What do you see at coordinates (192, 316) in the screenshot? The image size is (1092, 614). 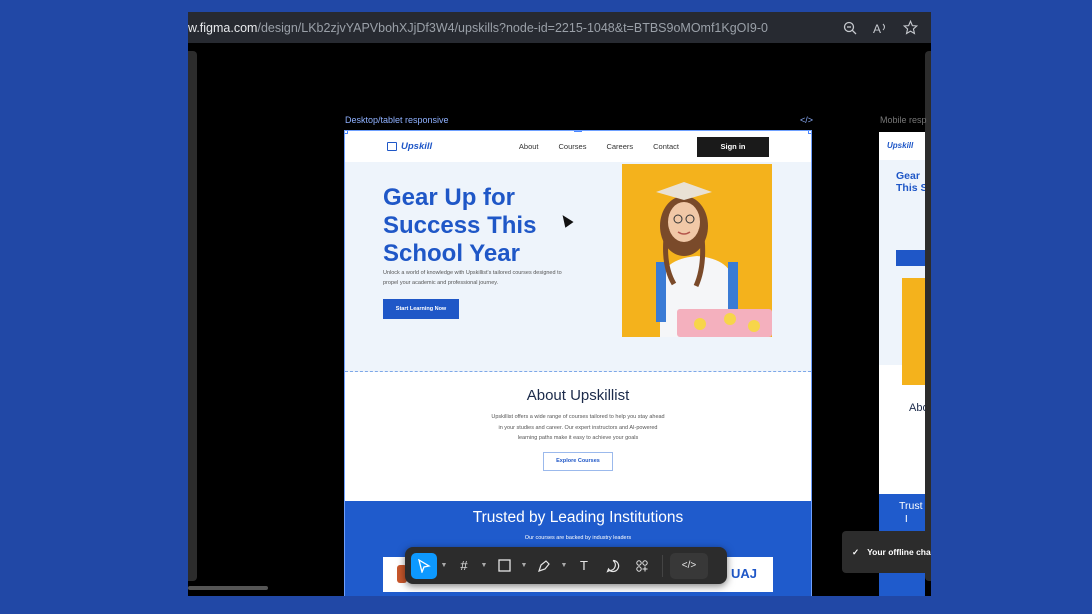 I see `layers-panel-edge` at bounding box center [192, 316].